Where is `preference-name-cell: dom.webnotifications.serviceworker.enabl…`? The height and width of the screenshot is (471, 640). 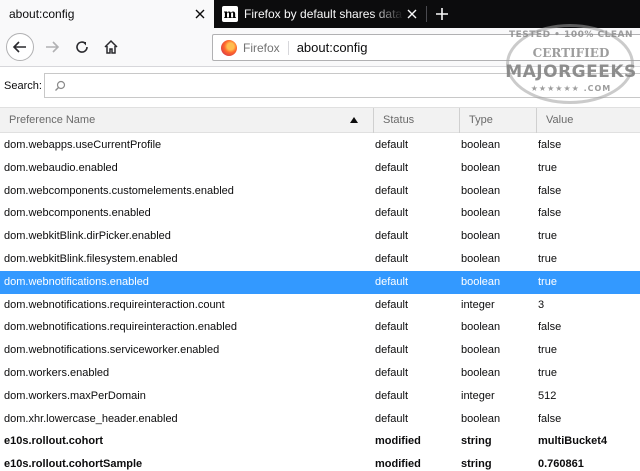 preference-name-cell: dom.webnotifications.serviceworker.enabl… is located at coordinates (112, 350).